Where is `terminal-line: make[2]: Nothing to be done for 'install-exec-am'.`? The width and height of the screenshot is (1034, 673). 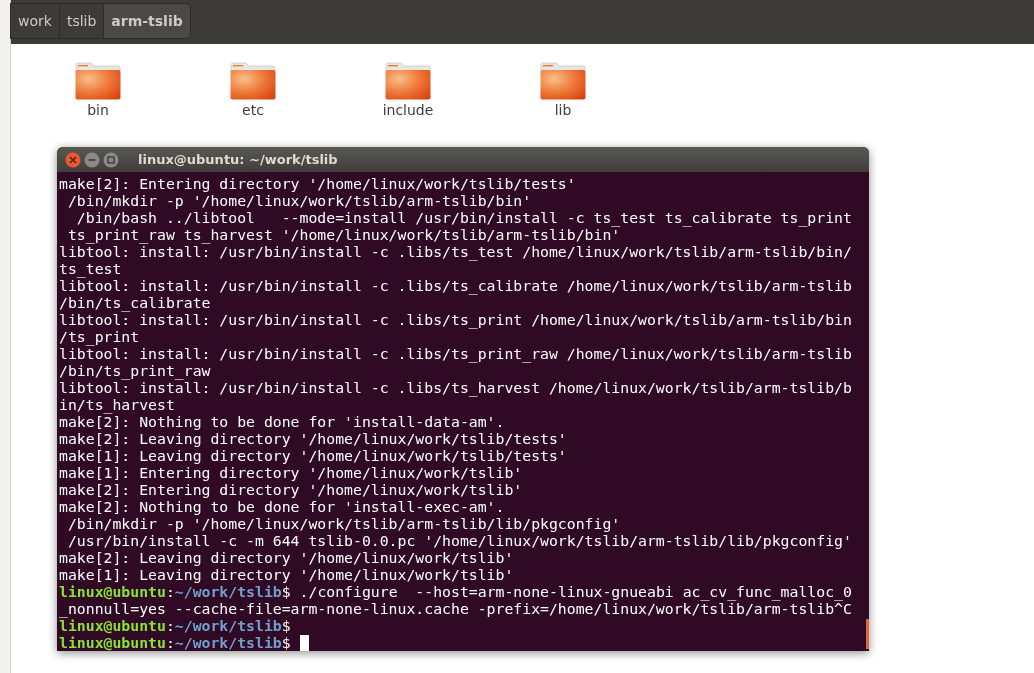
terminal-line: make[2]: Nothing to be done for 'install-exec-am'. is located at coordinates (282, 506).